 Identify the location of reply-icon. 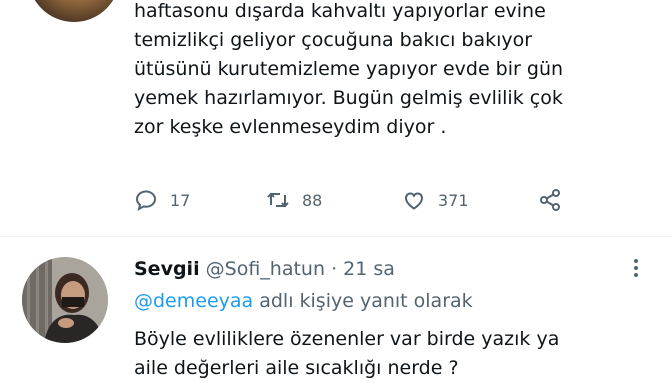
(146, 200).